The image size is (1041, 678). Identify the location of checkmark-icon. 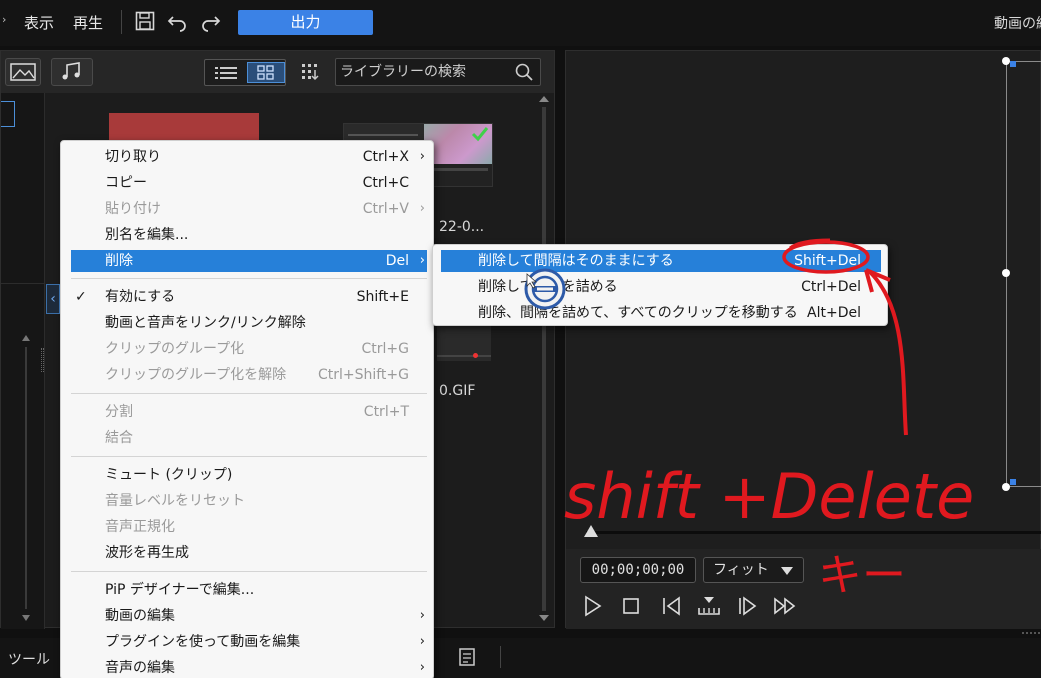
(480, 134).